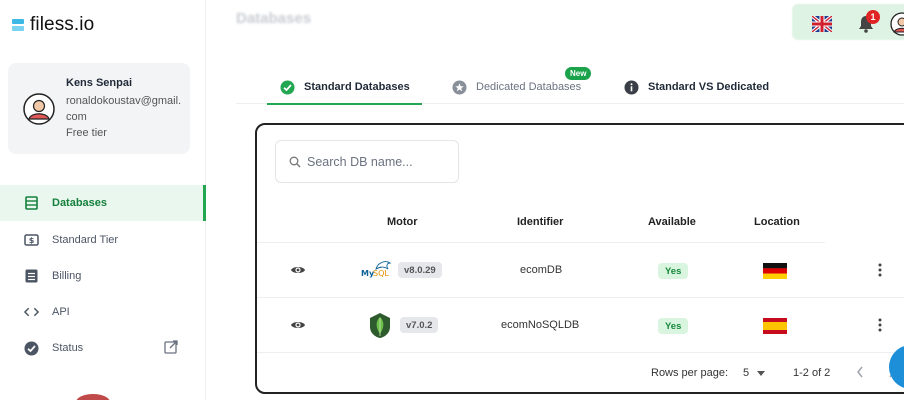 This screenshot has height=400, width=904. Describe the element at coordinates (103, 348) in the screenshot. I see `sidebar-item-status: Status` at that location.